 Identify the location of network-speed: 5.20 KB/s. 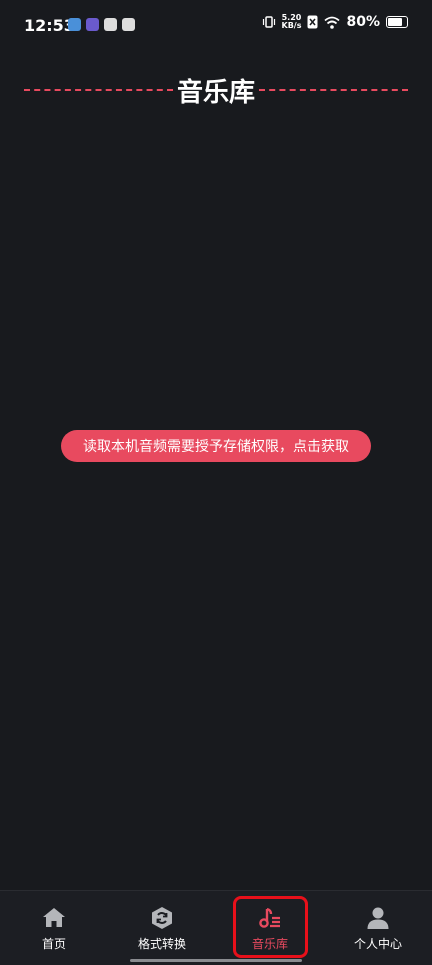
(292, 22).